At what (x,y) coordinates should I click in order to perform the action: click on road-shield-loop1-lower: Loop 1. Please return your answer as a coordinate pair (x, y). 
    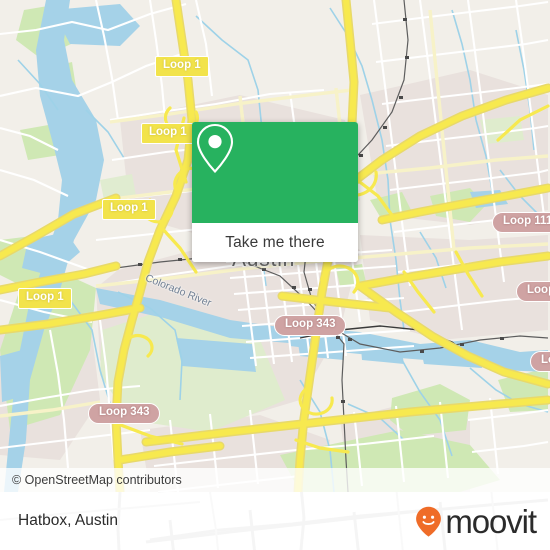
    Looking at the image, I should click on (129, 209).